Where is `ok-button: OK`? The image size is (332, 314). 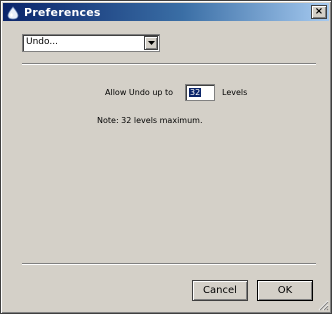 ok-button: OK is located at coordinates (285, 290).